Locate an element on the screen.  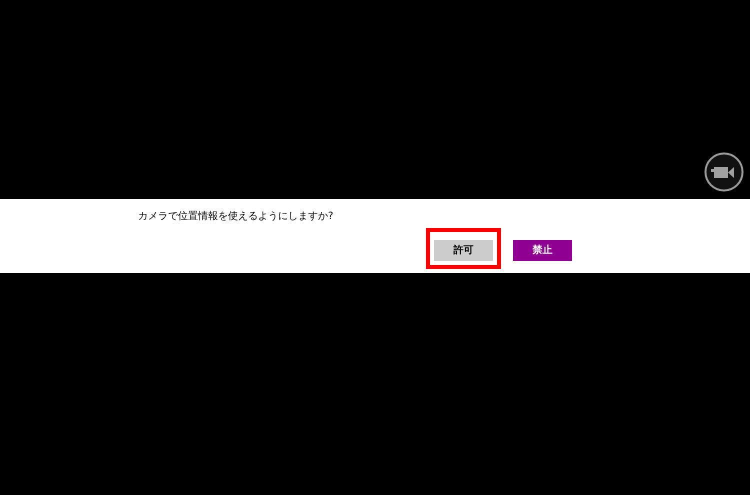
camera-icon is located at coordinates (724, 172).